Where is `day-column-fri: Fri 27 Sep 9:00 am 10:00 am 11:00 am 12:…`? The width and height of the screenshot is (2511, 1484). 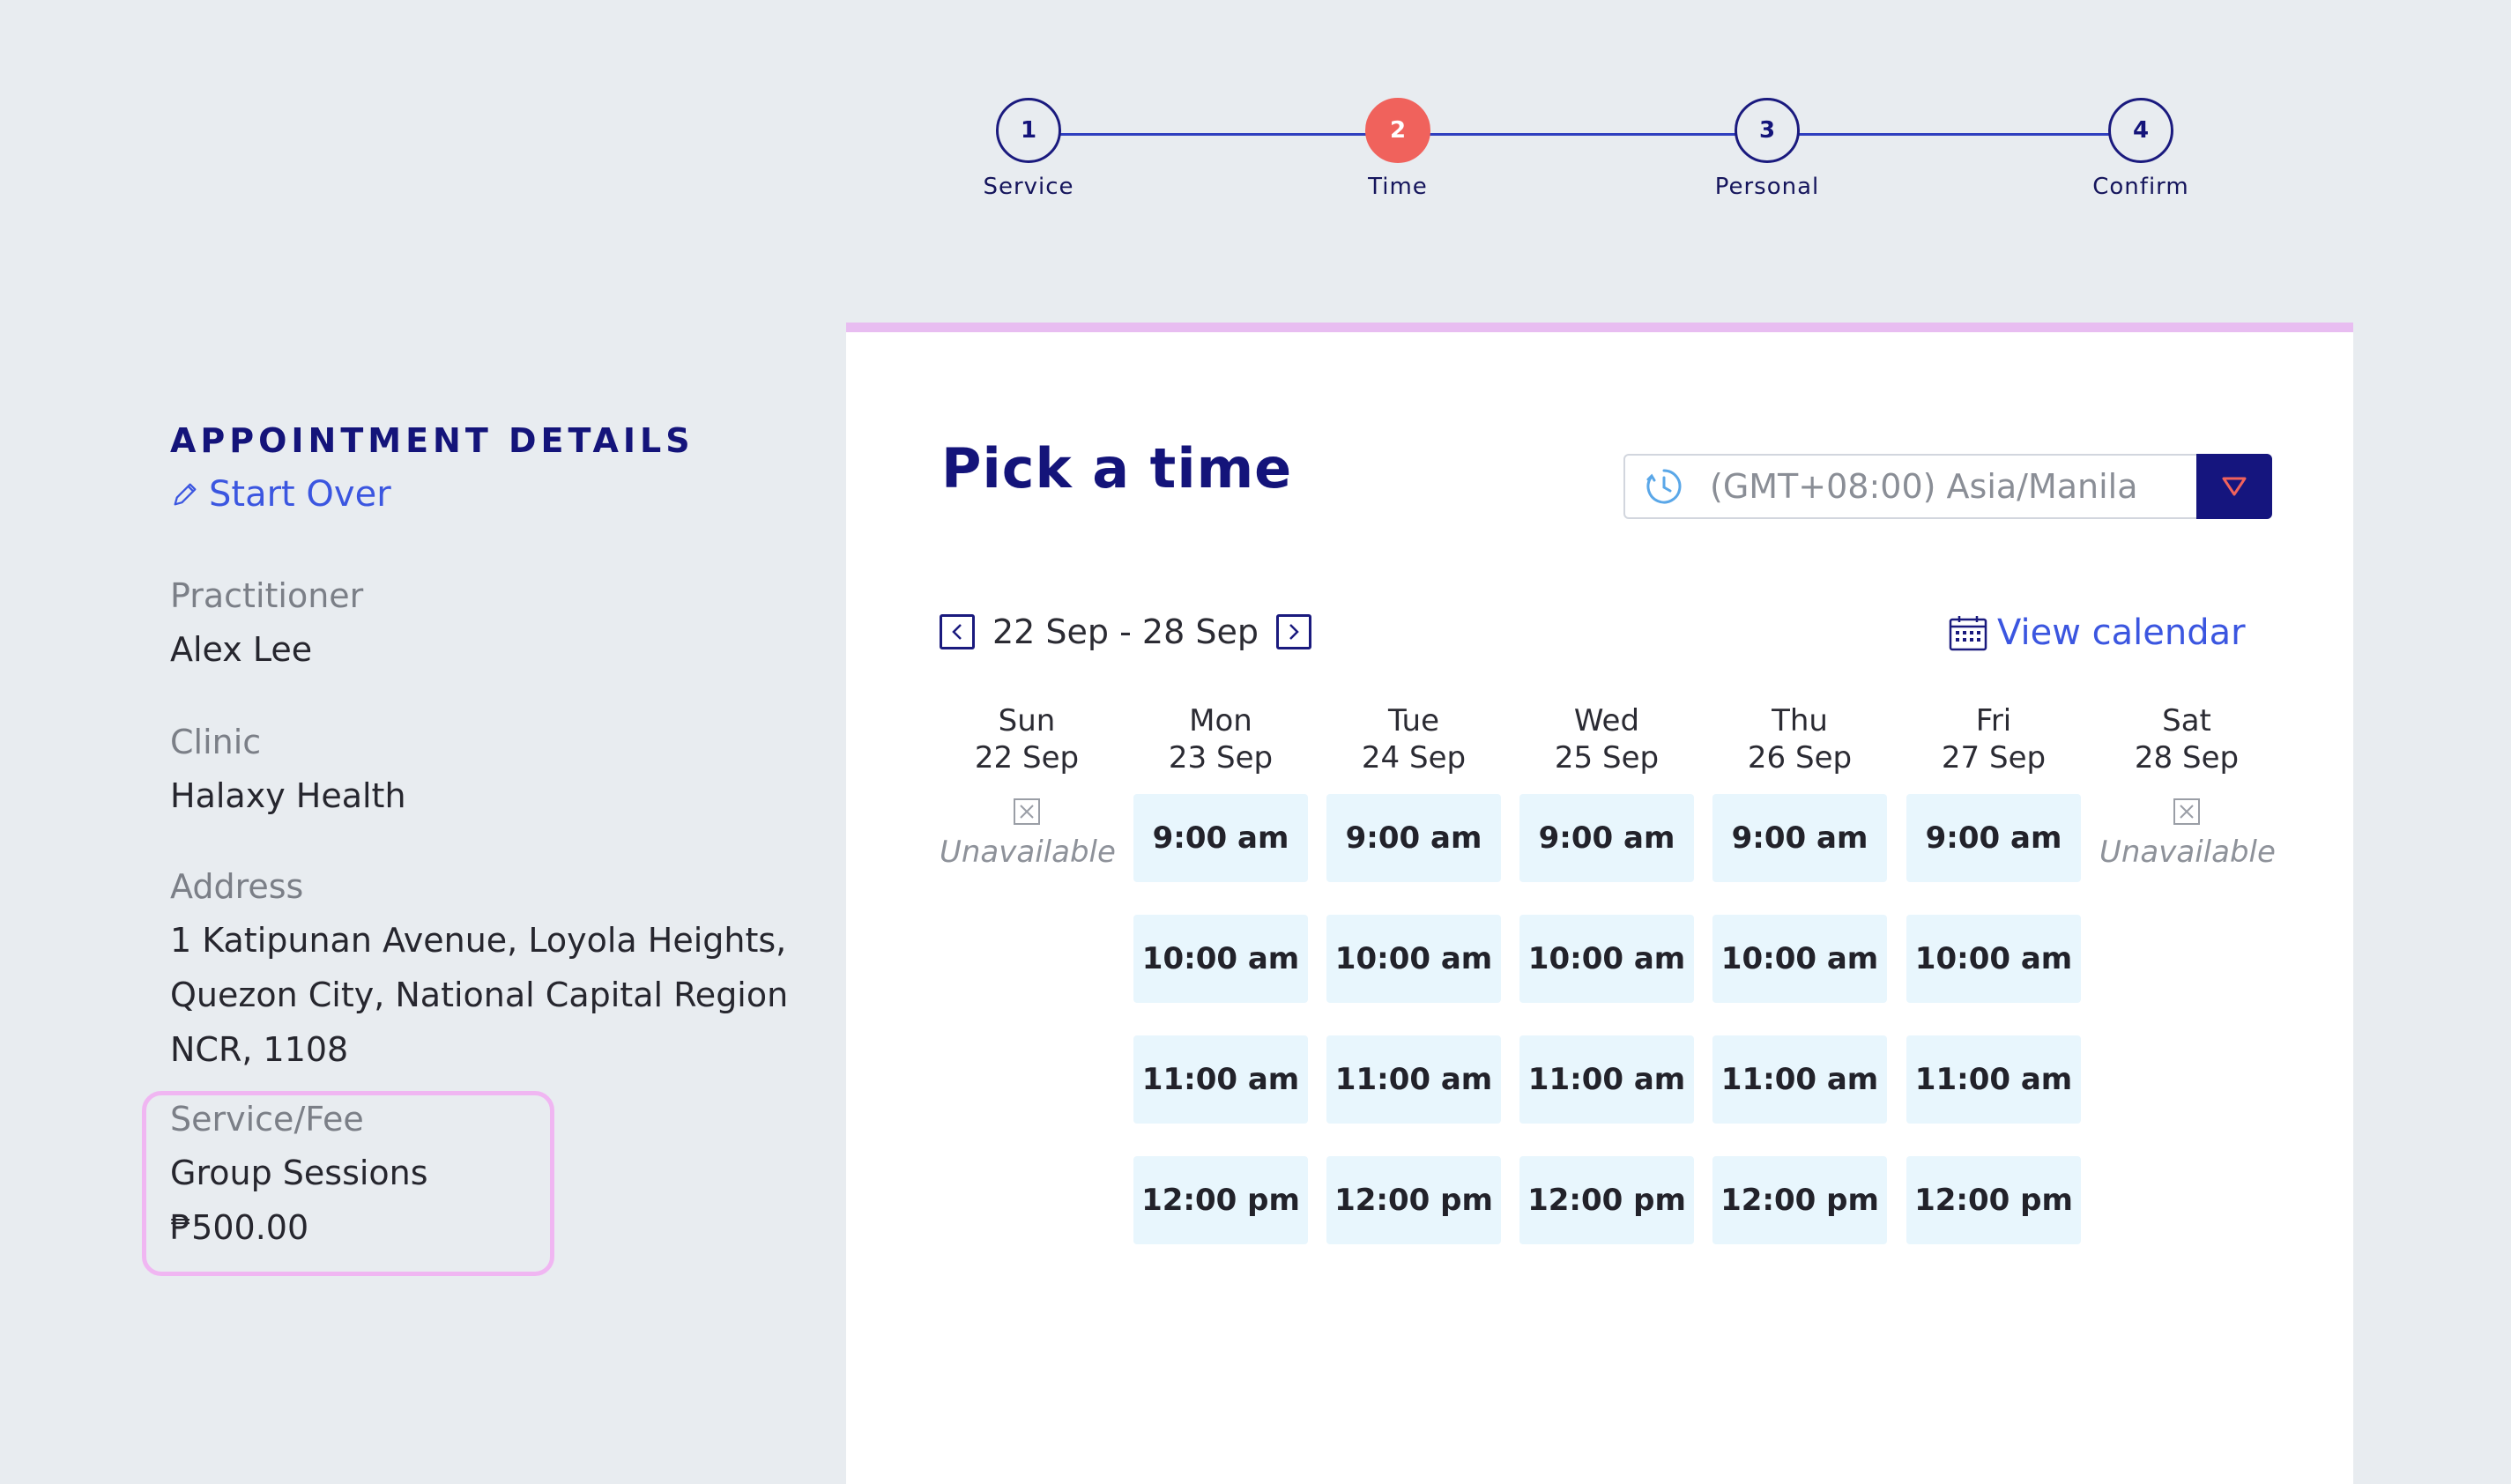
day-column-fri: Fri 27 Sep 9:00 am 10:00 am 11:00 am 12:… is located at coordinates (1994, 973).